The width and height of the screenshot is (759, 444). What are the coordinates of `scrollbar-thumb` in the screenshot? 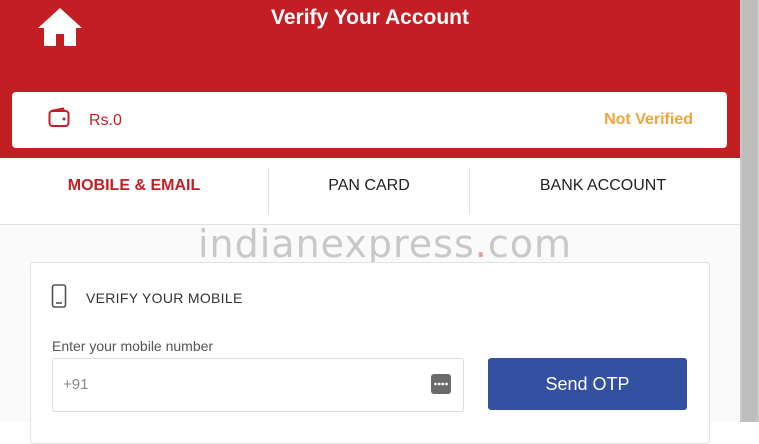 It's located at (749, 211).